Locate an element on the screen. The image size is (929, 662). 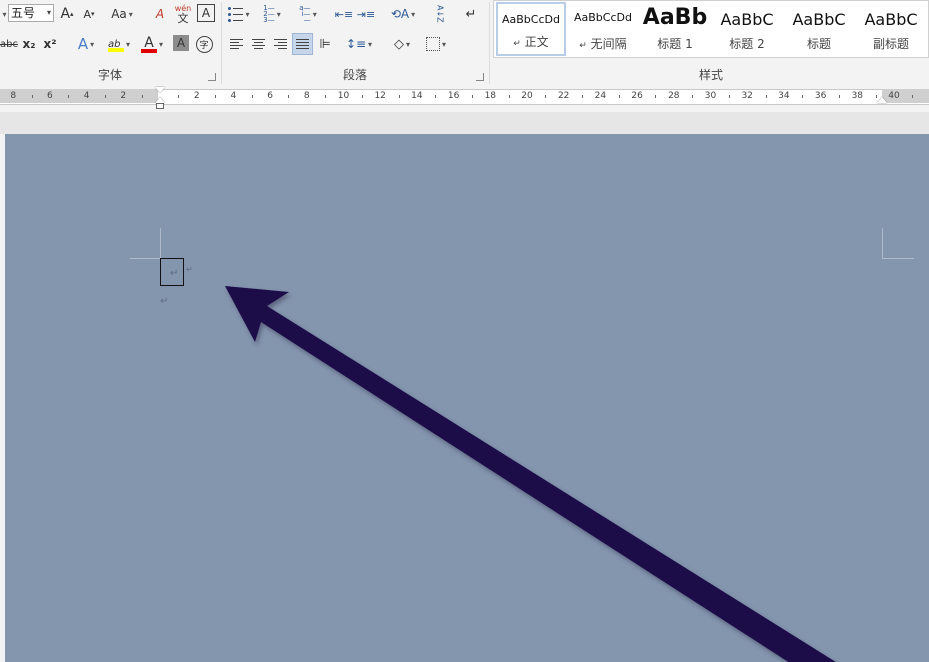
decrease-indent-icon: ⇤≡ is located at coordinates (344, 14).